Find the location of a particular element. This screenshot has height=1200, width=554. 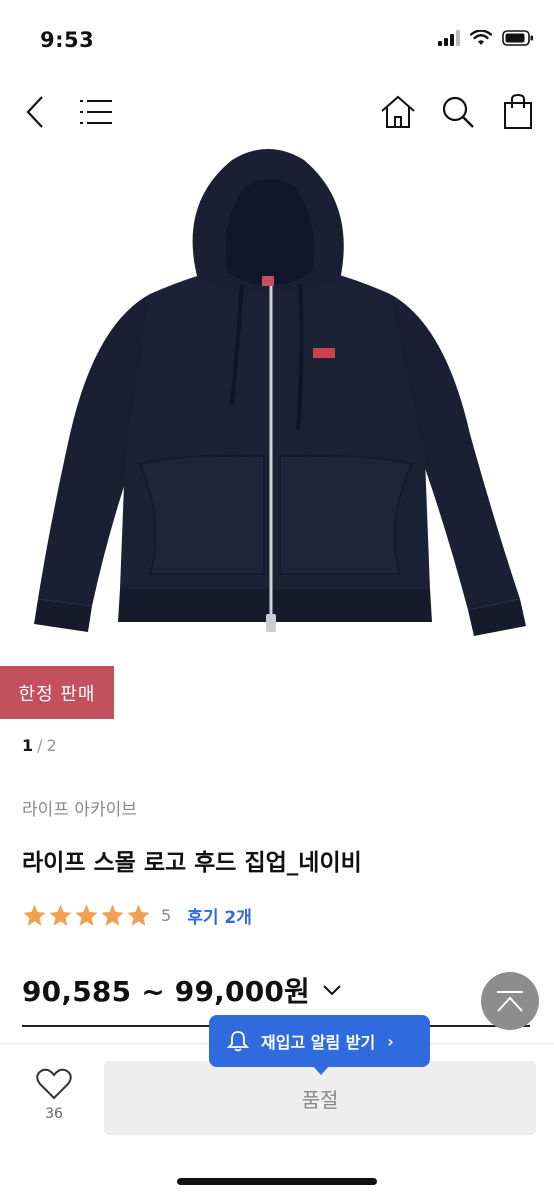

bell-icon is located at coordinates (238, 1041).